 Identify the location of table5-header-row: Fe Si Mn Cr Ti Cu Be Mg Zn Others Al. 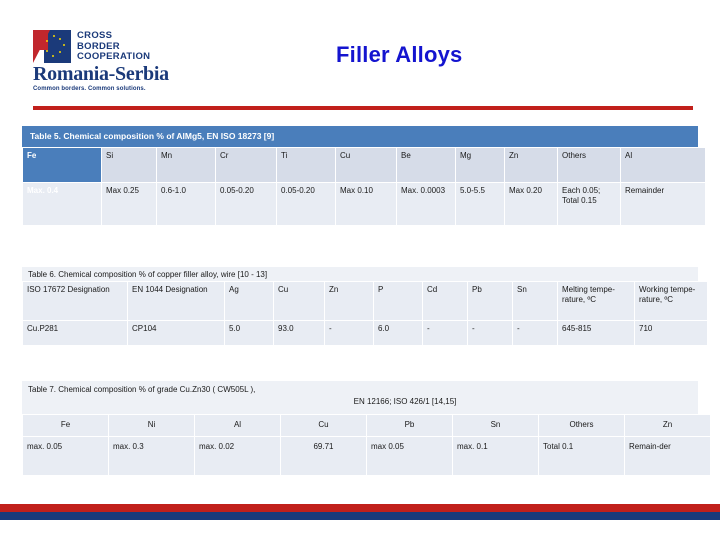
(364, 165).